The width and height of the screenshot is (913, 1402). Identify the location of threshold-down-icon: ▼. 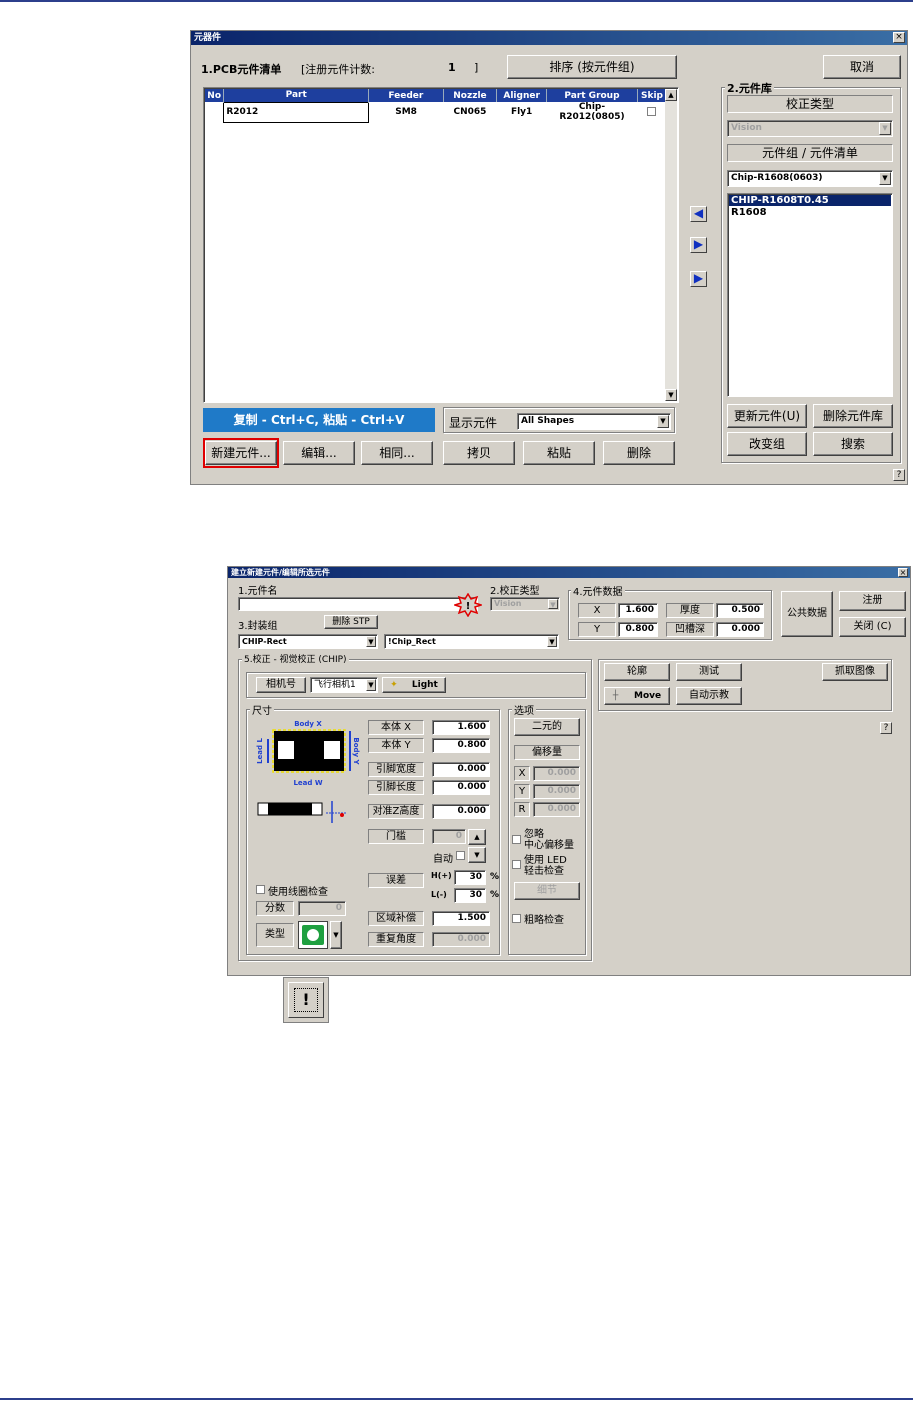
(477, 855).